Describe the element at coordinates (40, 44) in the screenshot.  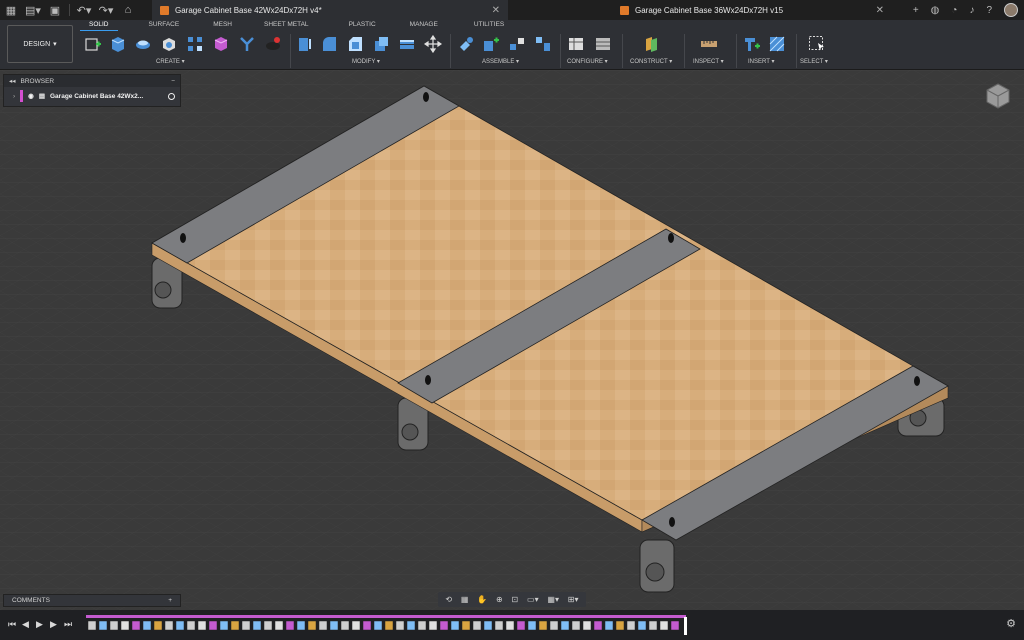
I see `workspace-switcher: DESIGN ▾` at that location.